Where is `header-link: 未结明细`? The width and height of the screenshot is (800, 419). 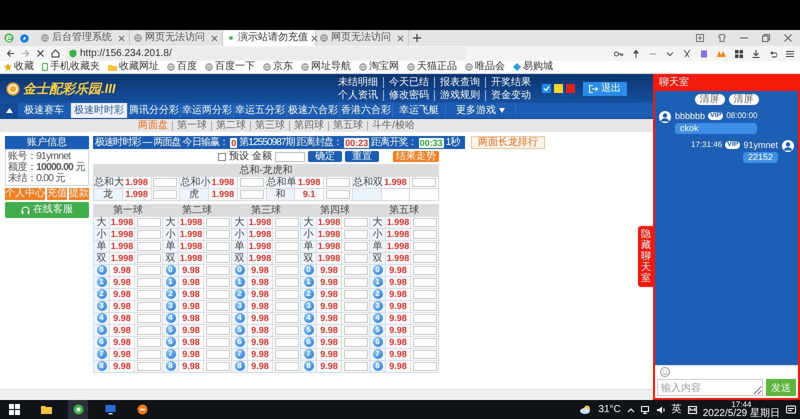 header-link: 未结明细 is located at coordinates (358, 82).